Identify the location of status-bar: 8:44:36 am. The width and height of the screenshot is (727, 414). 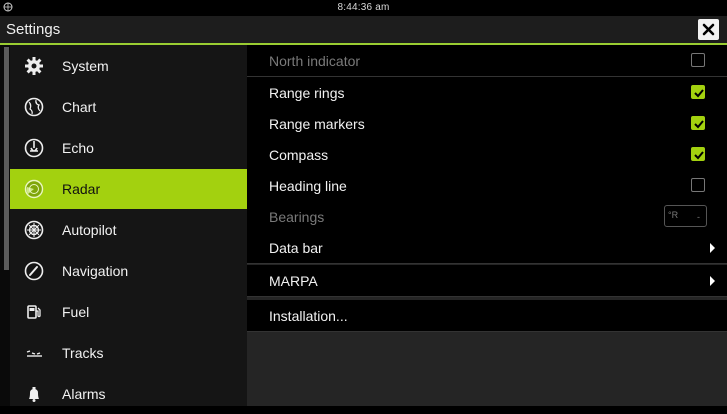
(363, 8).